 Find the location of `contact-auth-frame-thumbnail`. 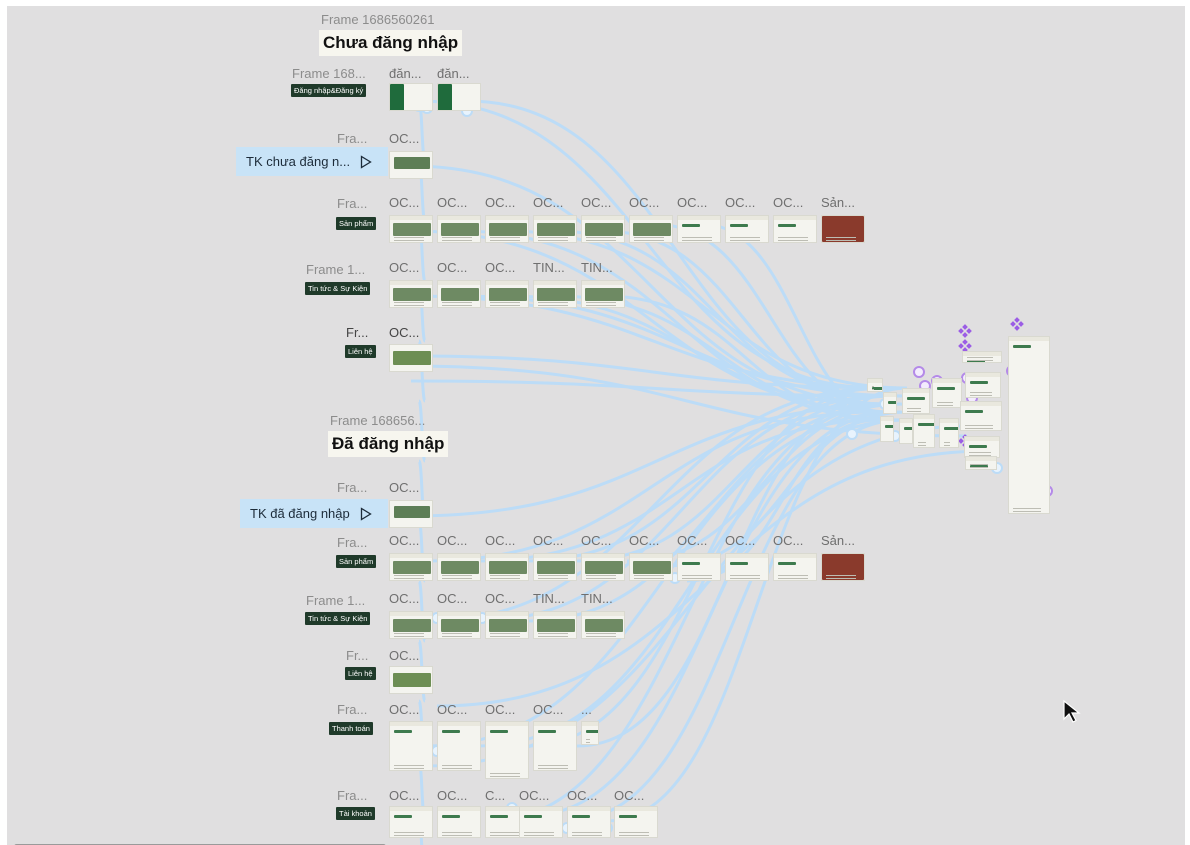

contact-auth-frame-thumbnail is located at coordinates (411, 680).